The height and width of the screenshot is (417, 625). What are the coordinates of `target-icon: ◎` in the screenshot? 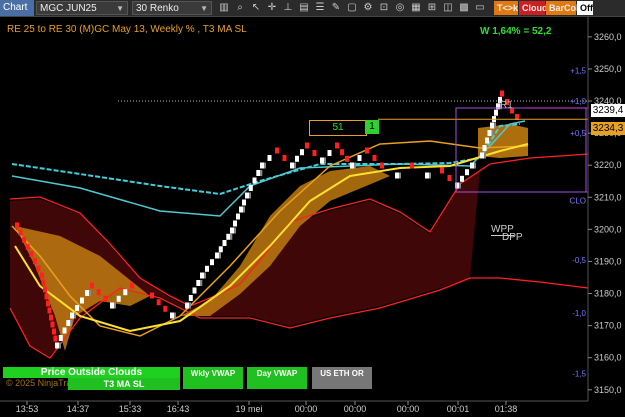 It's located at (400, 8).